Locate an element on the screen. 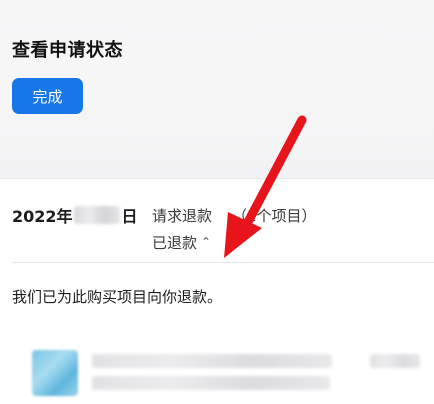 The width and height of the screenshot is (434, 404). refund-status-label: 已退款 is located at coordinates (175, 242).